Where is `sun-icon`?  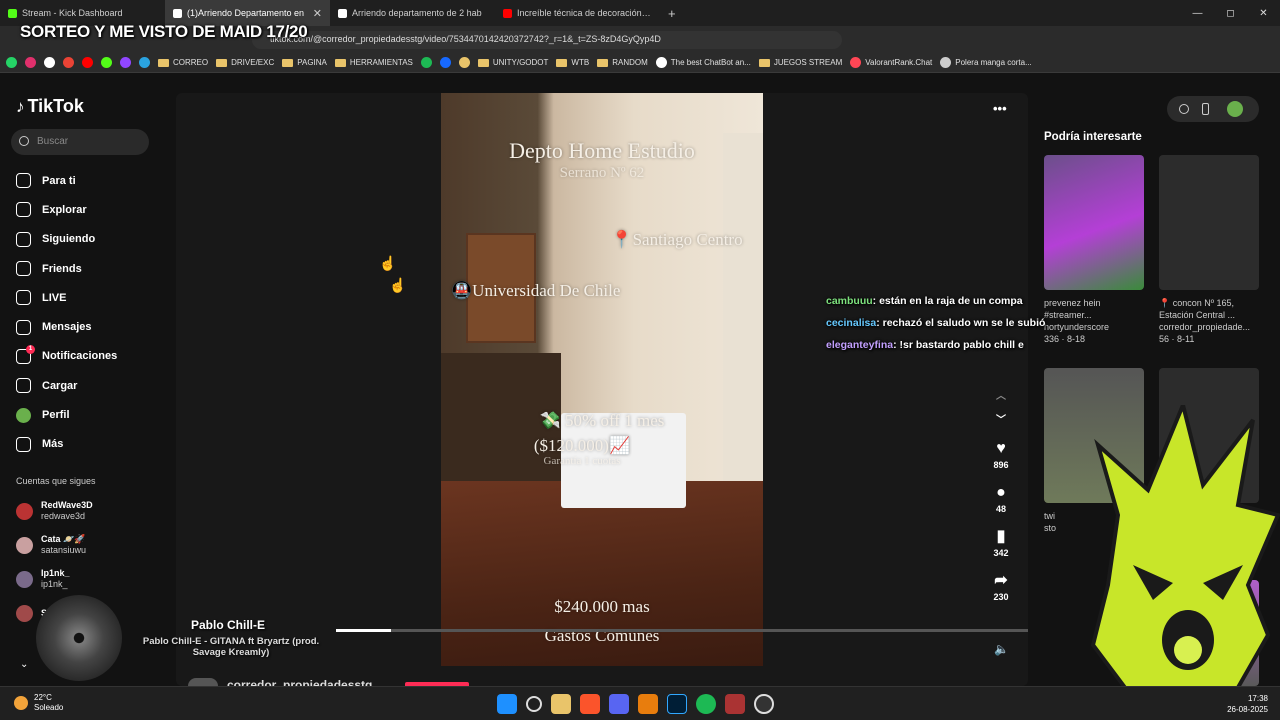
sun-icon is located at coordinates (21, 703).